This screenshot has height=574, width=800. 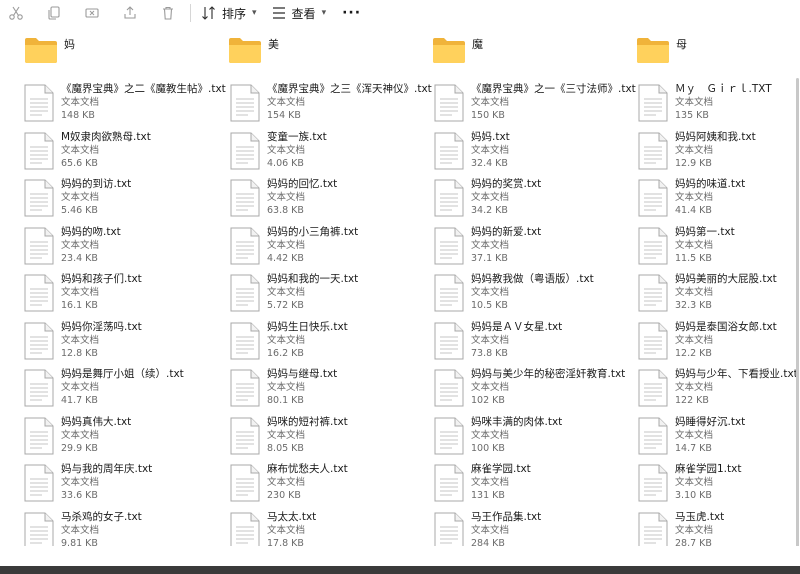 What do you see at coordinates (719, 389) in the screenshot?
I see `file-item: 妈妈与少年、下看授业.txt 文本文档 122 KB` at bounding box center [719, 389].